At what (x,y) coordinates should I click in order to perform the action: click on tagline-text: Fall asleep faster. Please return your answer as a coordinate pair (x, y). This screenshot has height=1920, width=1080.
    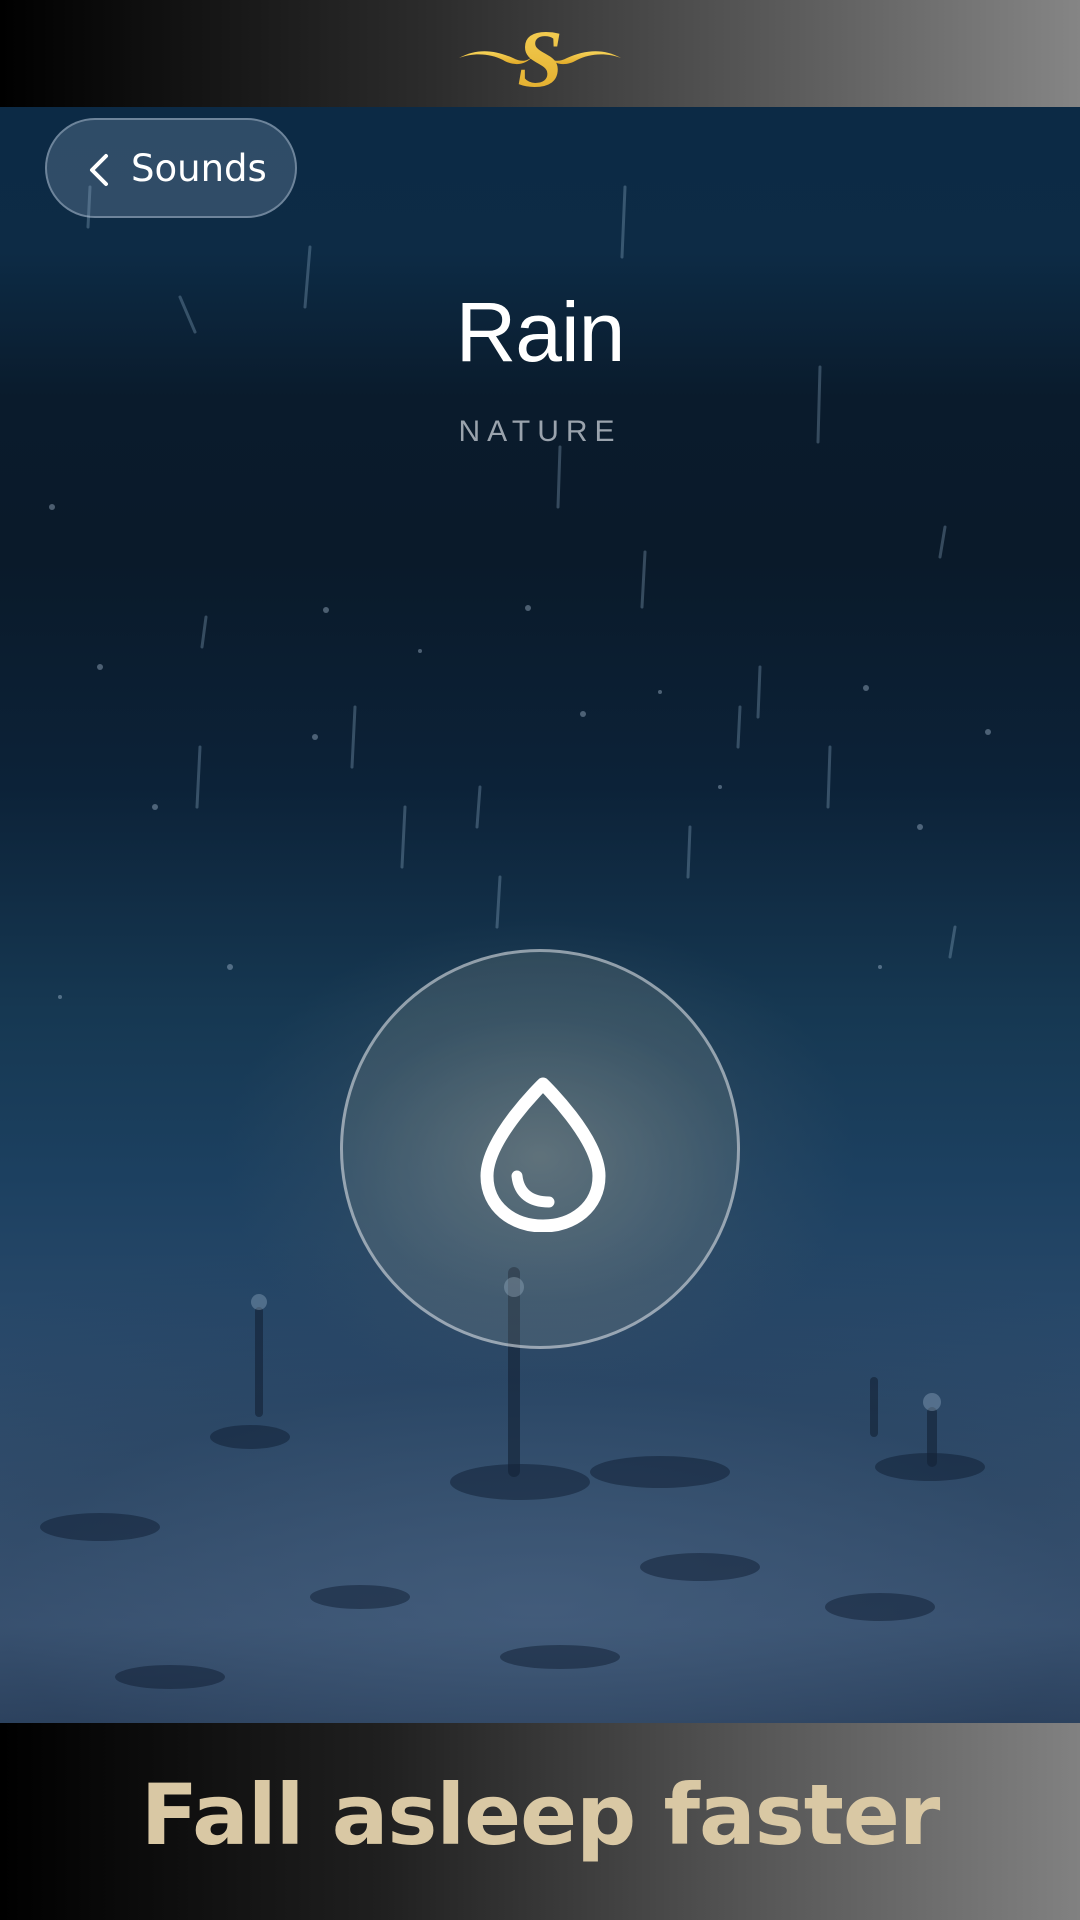
    Looking at the image, I should click on (540, 1815).